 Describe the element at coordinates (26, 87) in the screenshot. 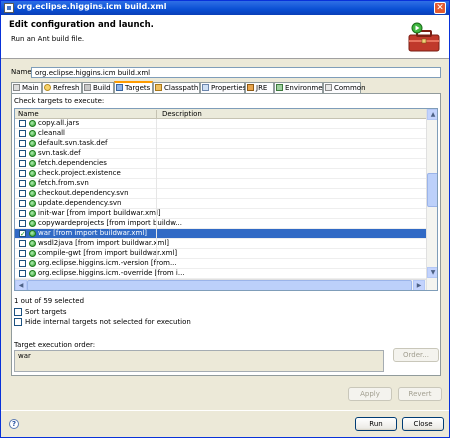

I see `tab-main: Main` at that location.